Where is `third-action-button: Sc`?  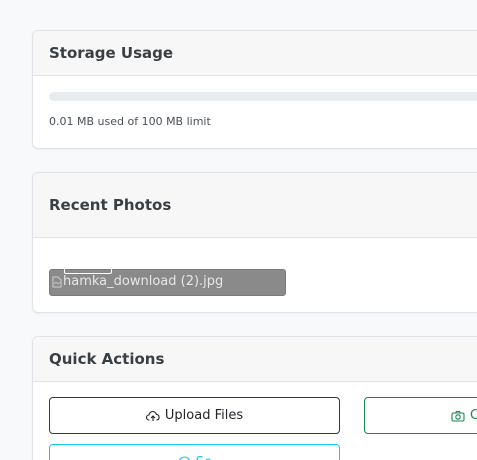 third-action-button: Sc is located at coordinates (194, 452).